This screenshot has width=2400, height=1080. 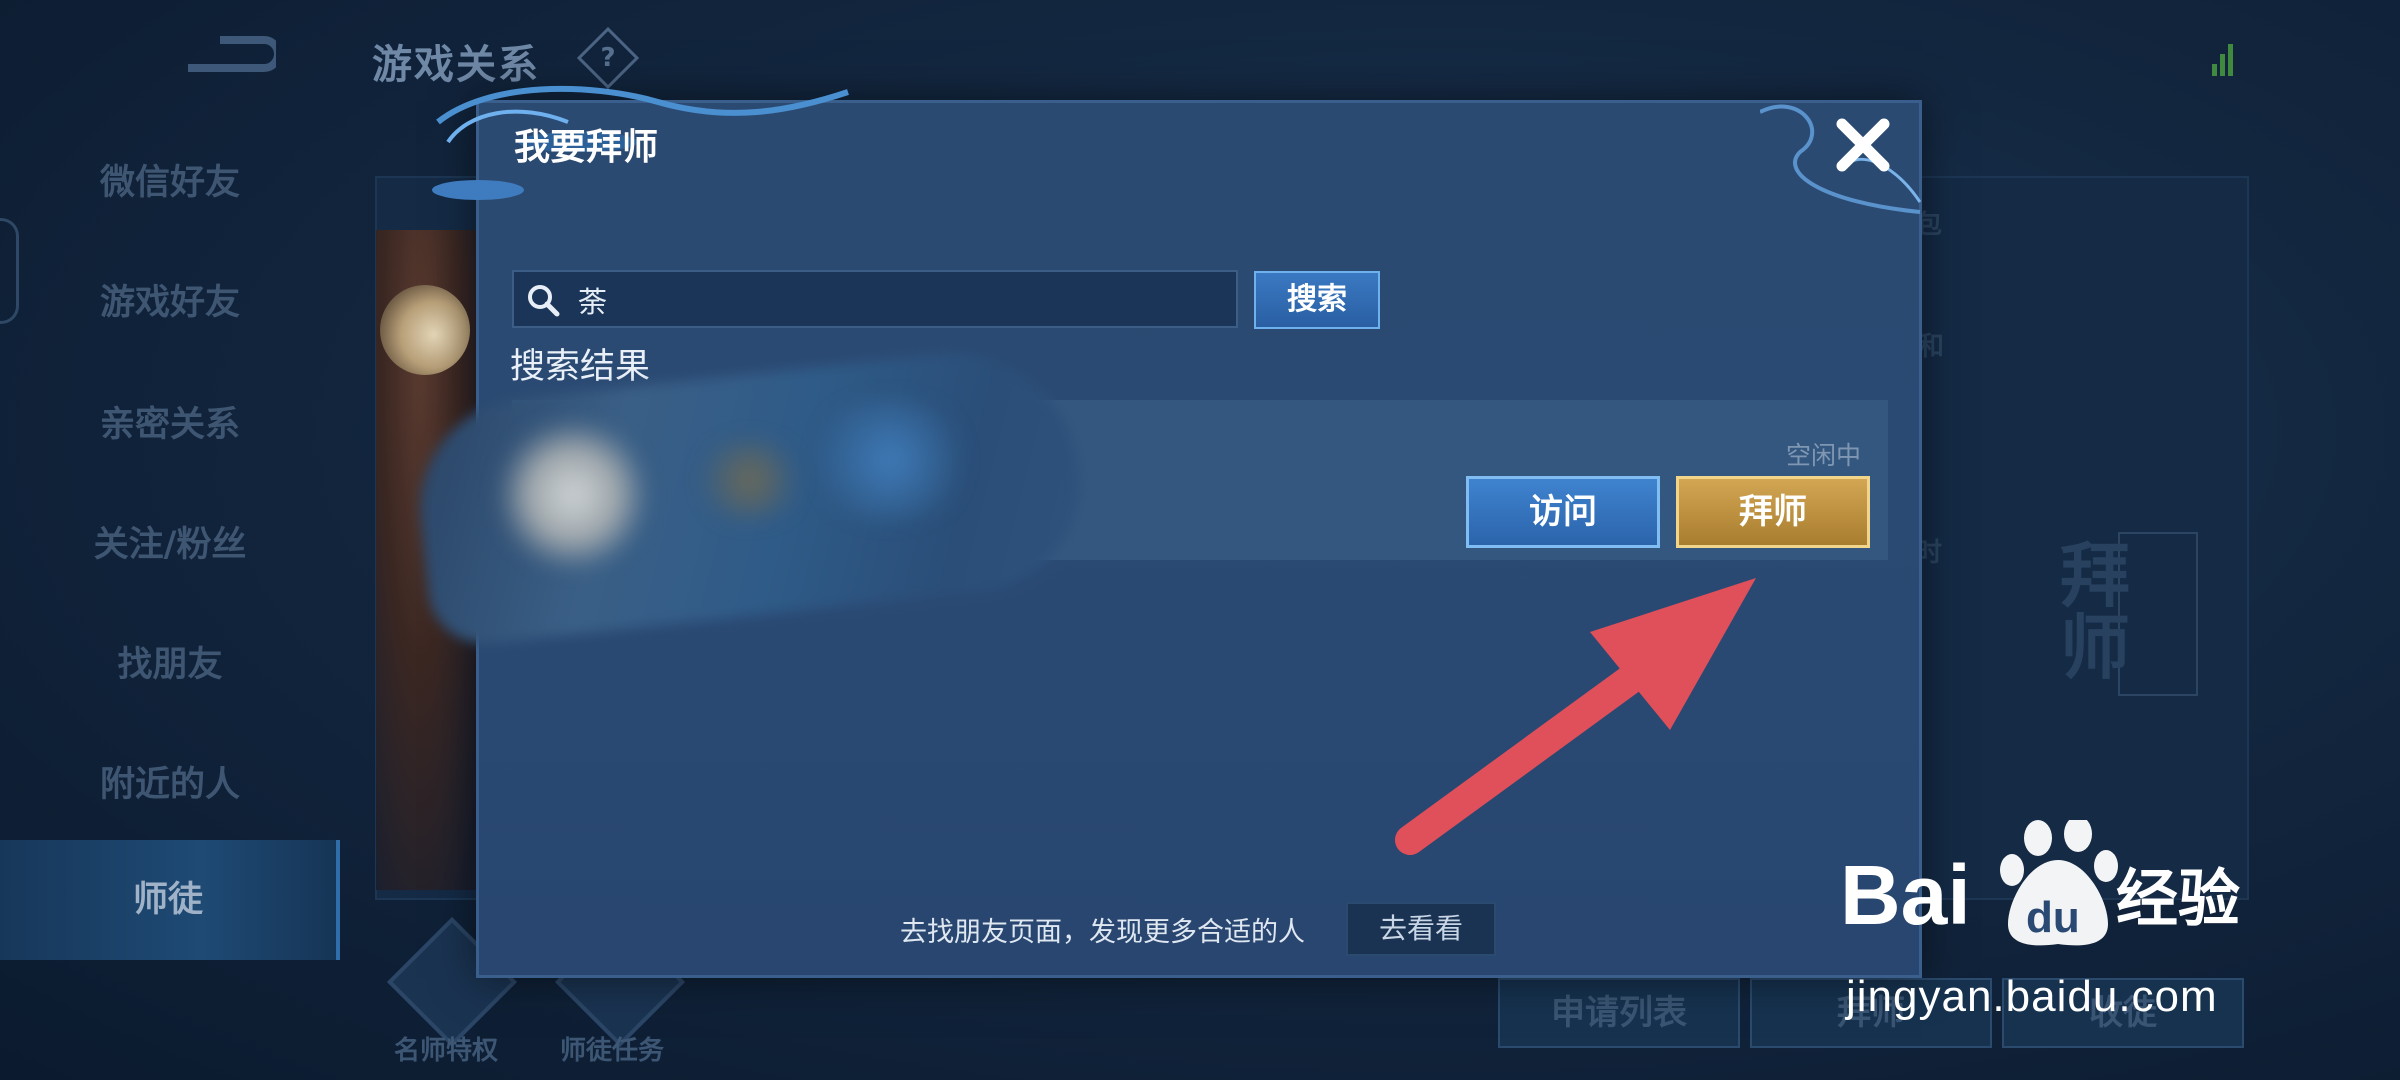 What do you see at coordinates (1863, 145) in the screenshot?
I see `close-icon` at bounding box center [1863, 145].